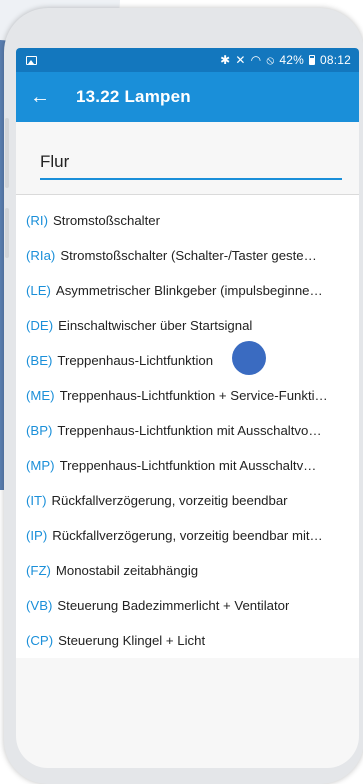  What do you see at coordinates (291, 60) in the screenshot?
I see `battery-percent: 42%` at bounding box center [291, 60].